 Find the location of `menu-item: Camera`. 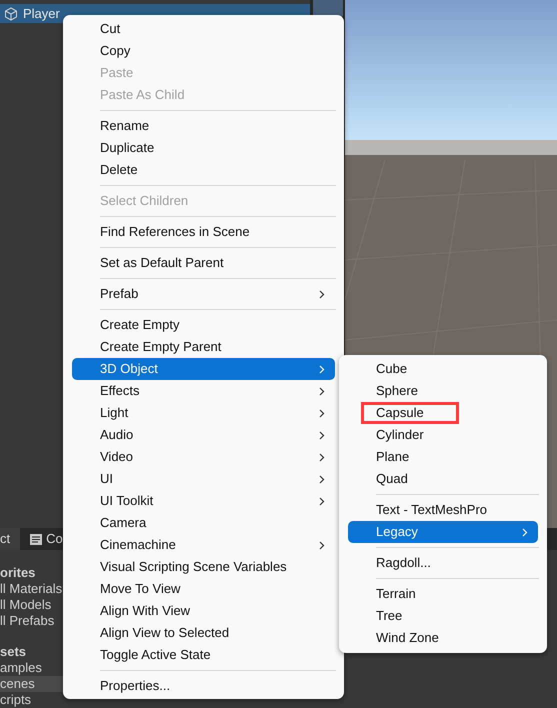

menu-item: Camera is located at coordinates (203, 523).